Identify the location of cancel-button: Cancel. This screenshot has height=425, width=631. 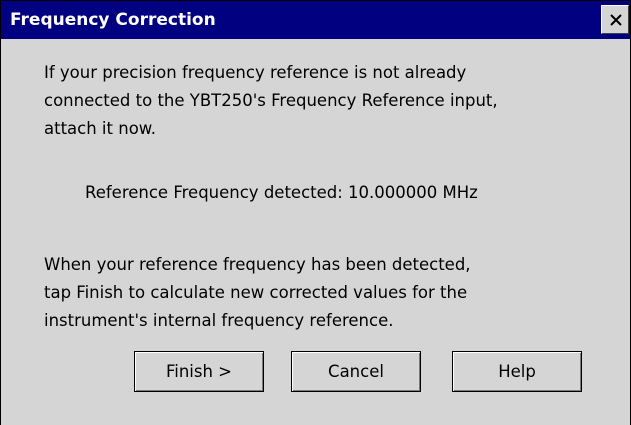
(356, 371).